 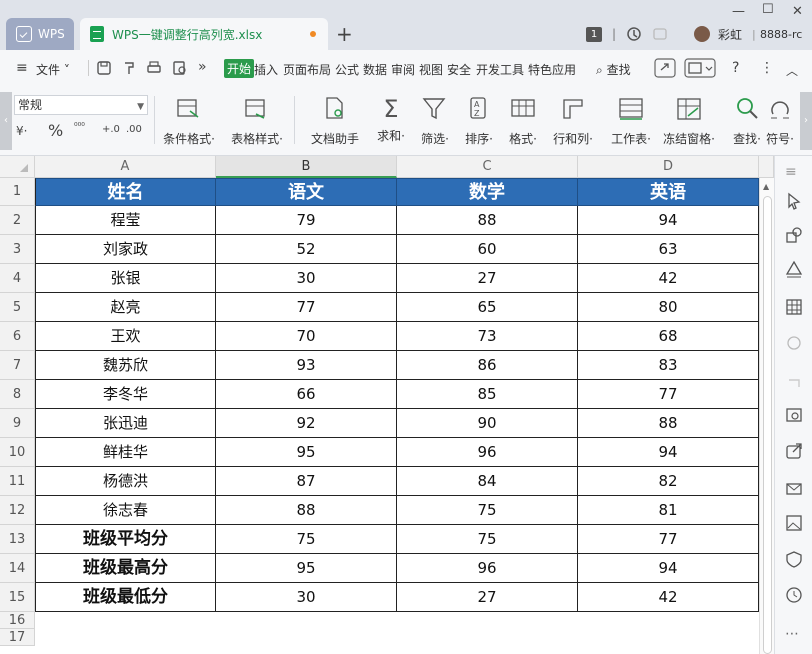 What do you see at coordinates (17, 307) in the screenshot?
I see `row-header-5: 5` at bounding box center [17, 307].